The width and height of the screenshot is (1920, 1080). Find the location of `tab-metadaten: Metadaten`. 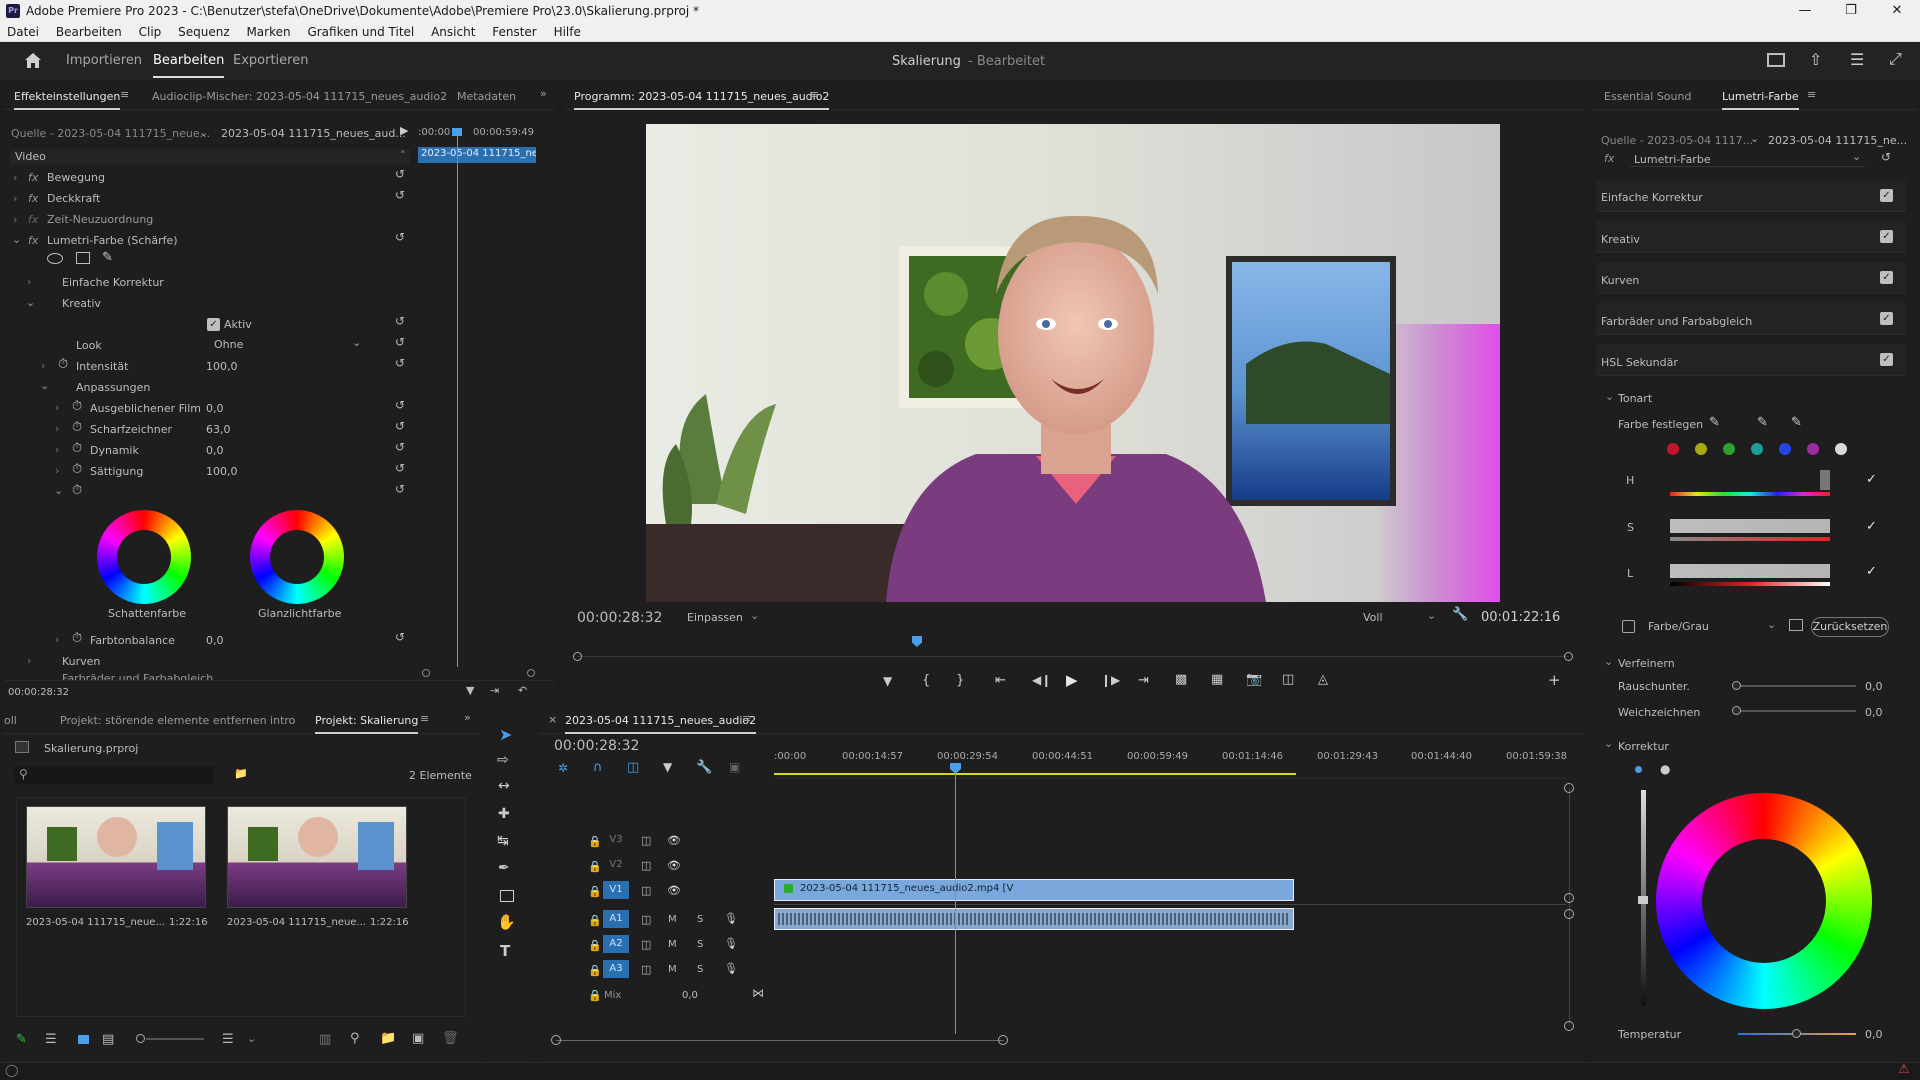

tab-metadaten: Metadaten is located at coordinates (486, 96).